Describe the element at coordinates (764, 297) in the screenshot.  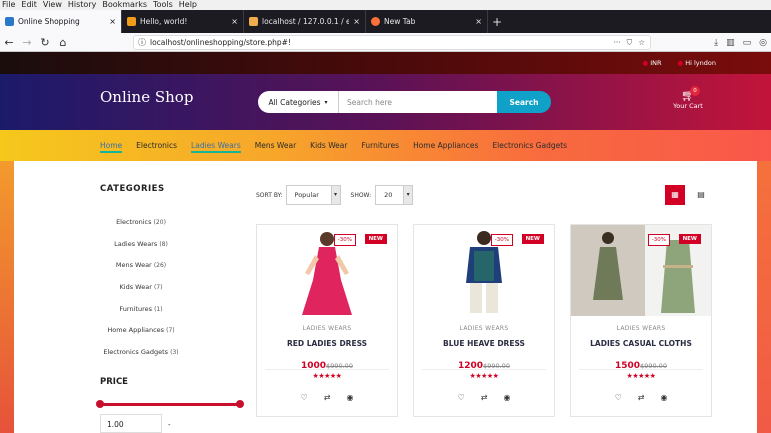
I see `page-edge-right` at that location.